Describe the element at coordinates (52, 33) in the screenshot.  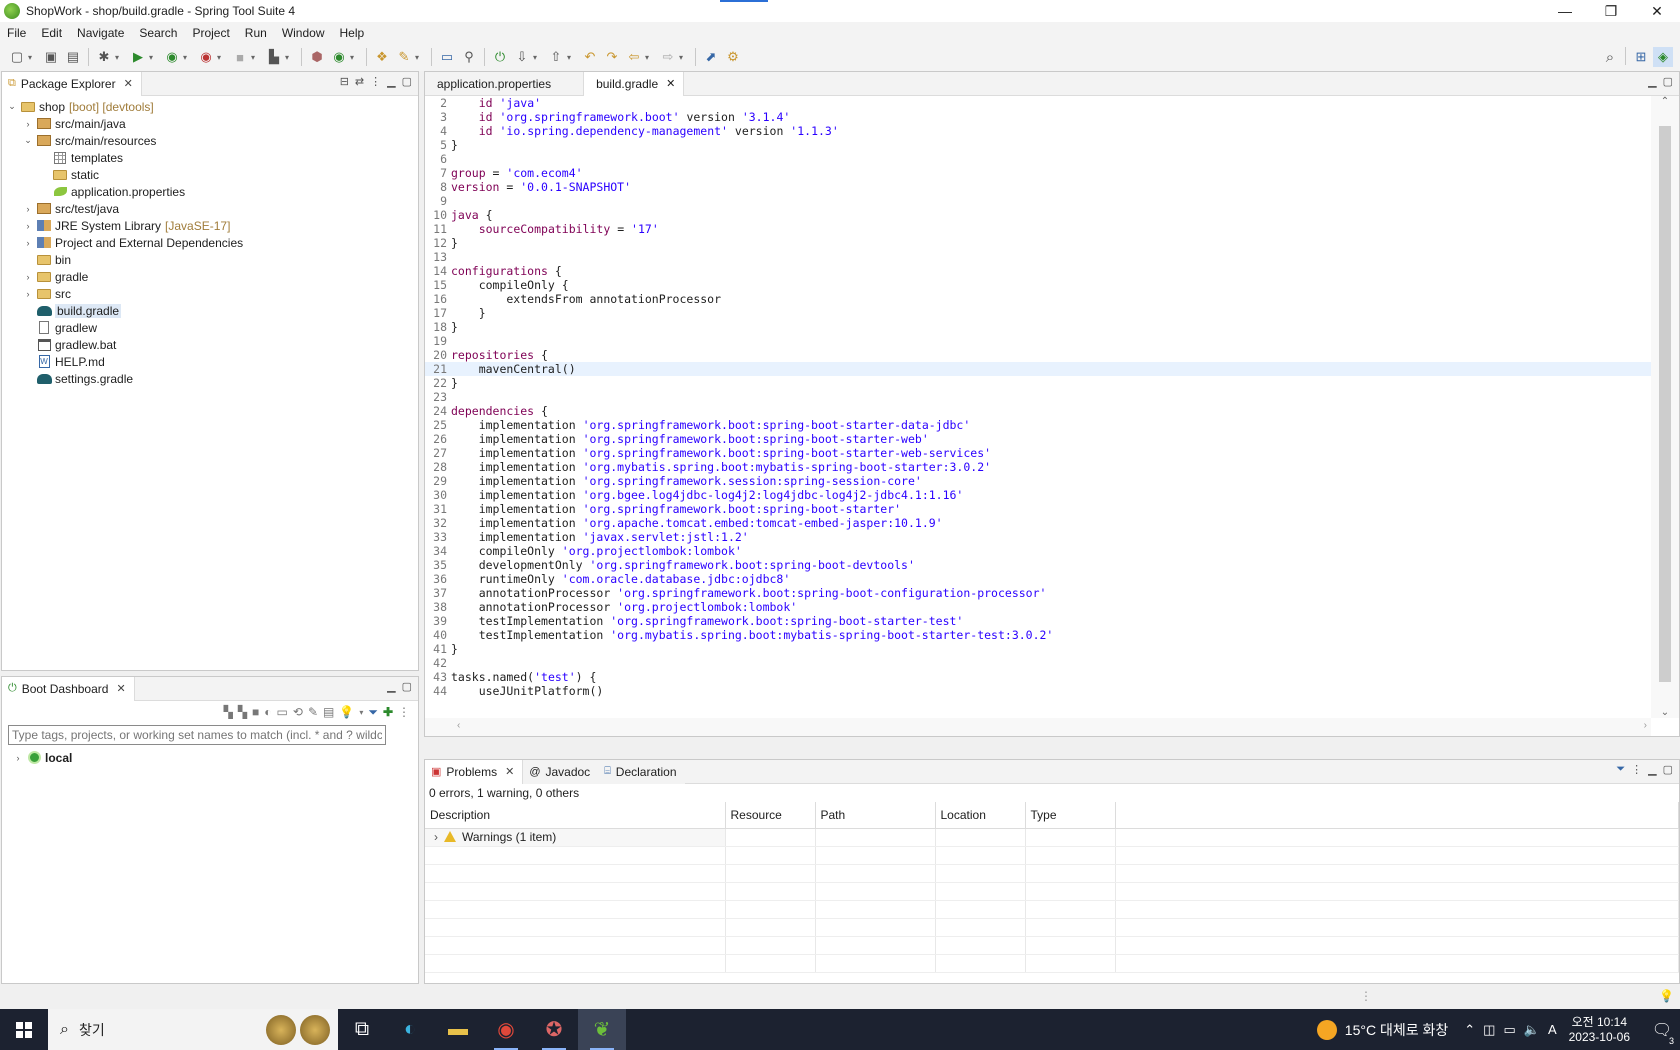
I see `menu-edit: Edit` at that location.